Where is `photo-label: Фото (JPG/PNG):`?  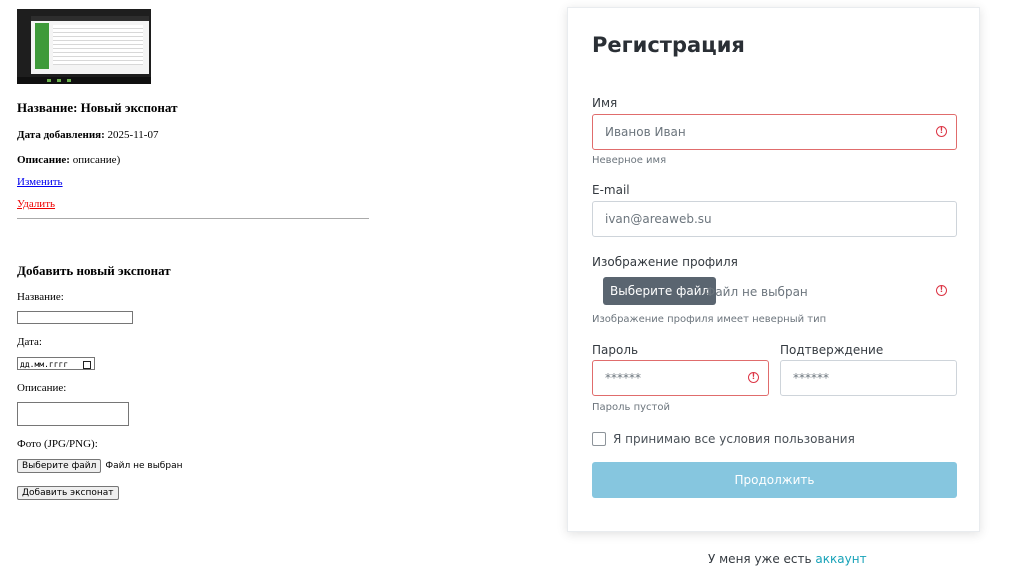
photo-label: Фото (JPG/PNG): is located at coordinates (57, 444).